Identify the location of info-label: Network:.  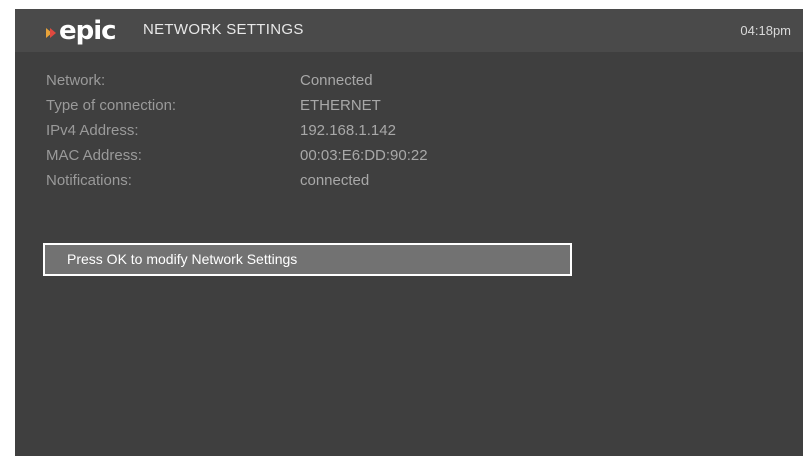
(76, 80).